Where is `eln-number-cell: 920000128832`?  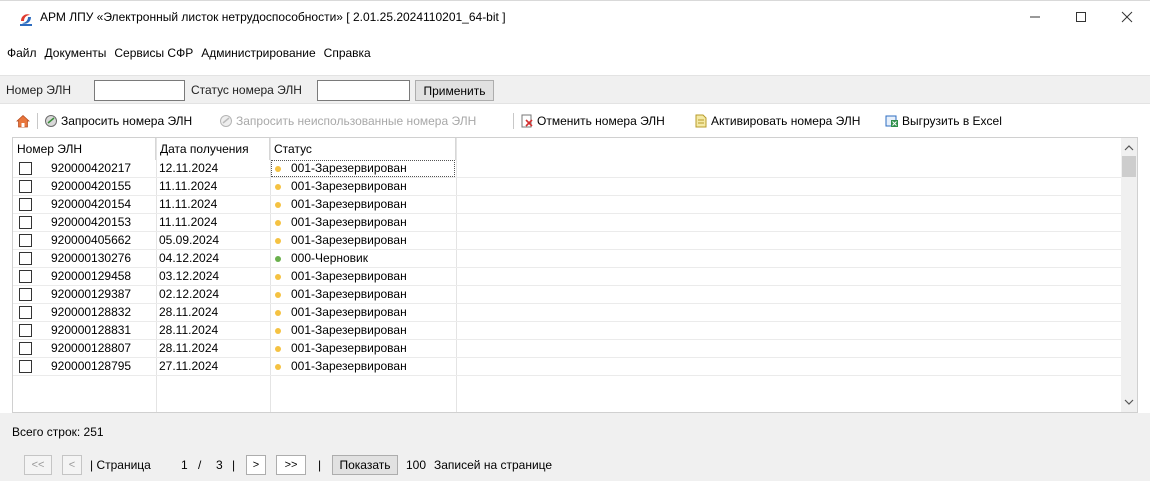 eln-number-cell: 920000128832 is located at coordinates (91, 312).